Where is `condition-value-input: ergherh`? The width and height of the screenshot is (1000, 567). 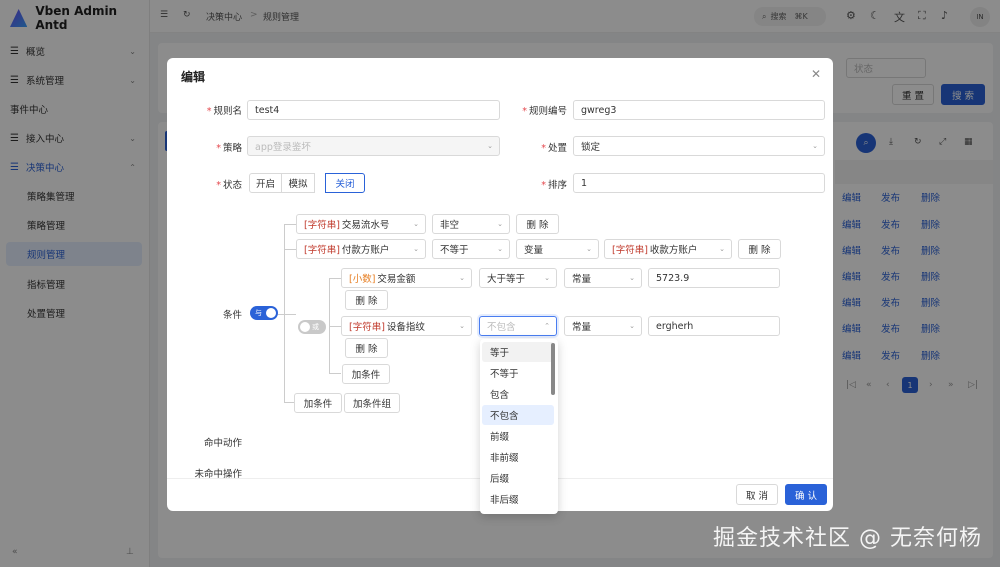 condition-value-input: ergherh is located at coordinates (714, 326).